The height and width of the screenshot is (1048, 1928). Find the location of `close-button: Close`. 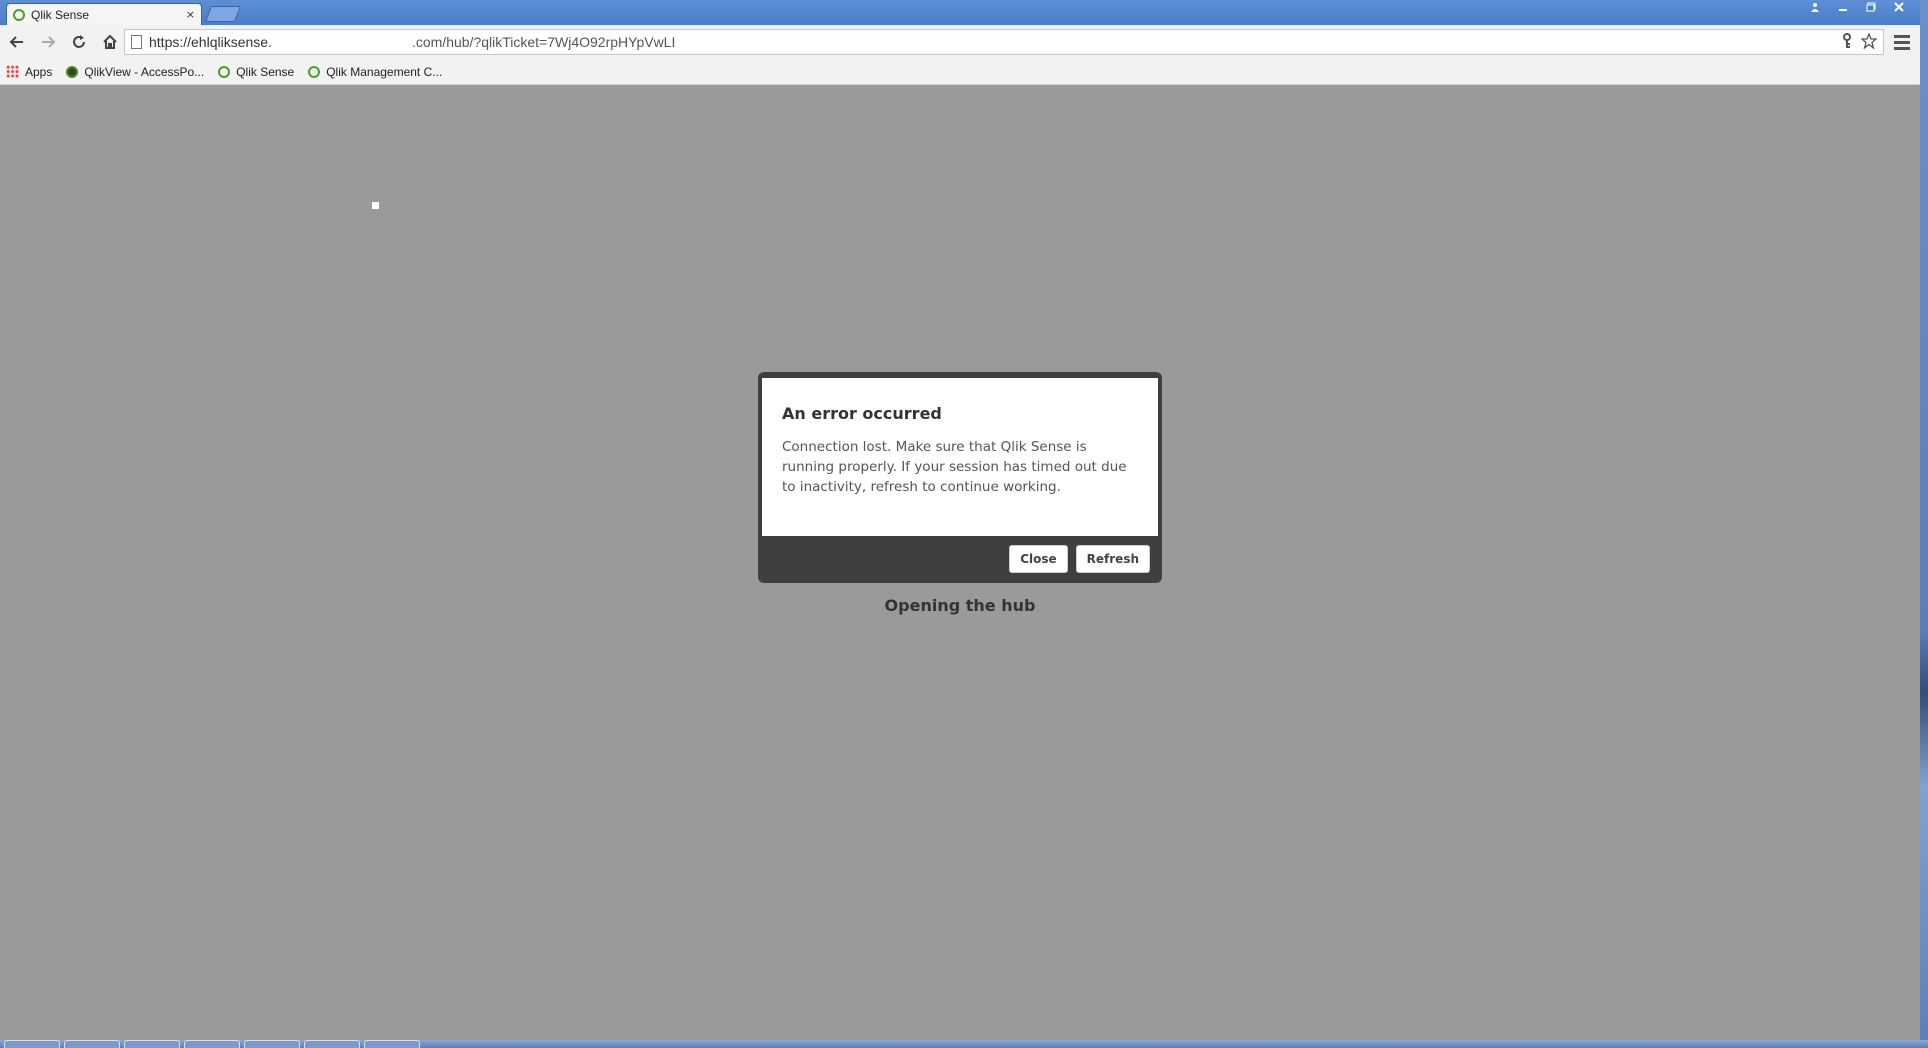

close-button: Close is located at coordinates (1038, 558).